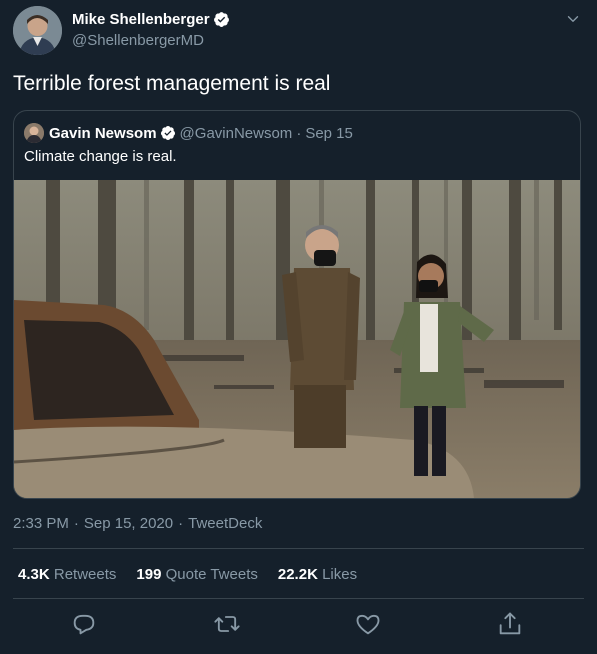 Image resolution: width=597 pixels, height=654 pixels. What do you see at coordinates (84, 624) in the screenshot?
I see `reply-icon` at bounding box center [84, 624].